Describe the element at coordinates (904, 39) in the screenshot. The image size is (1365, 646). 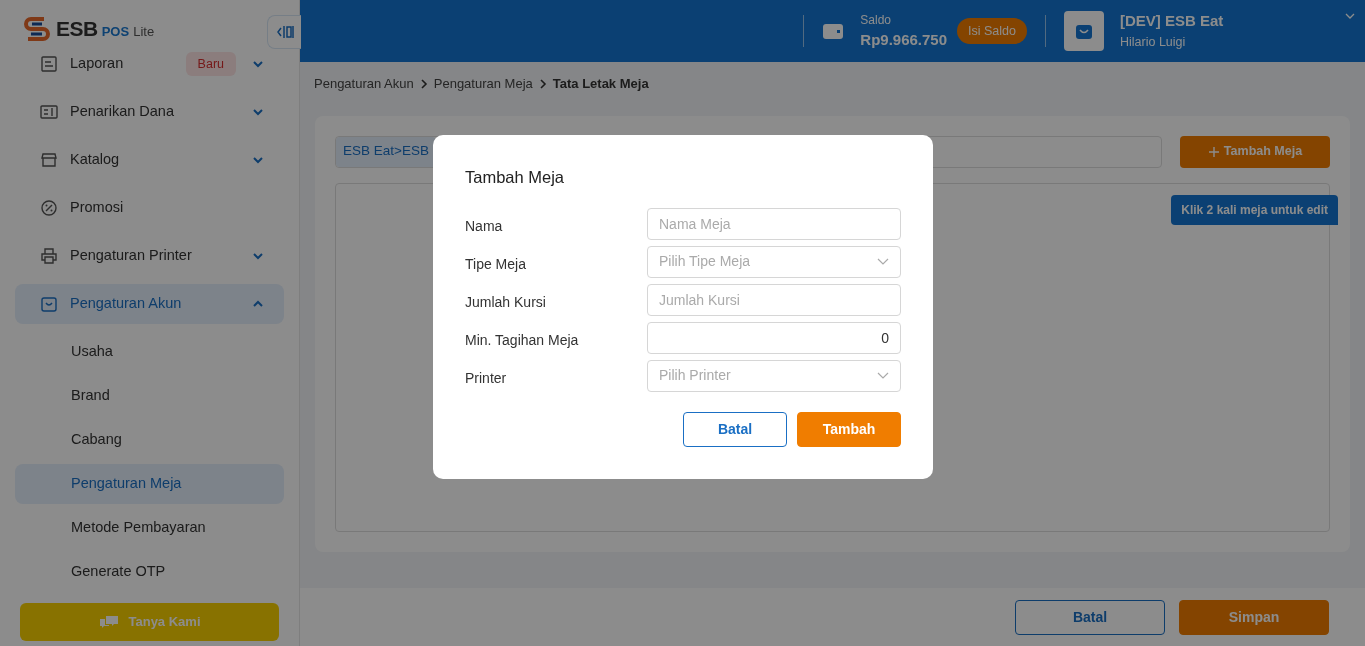
I see `balance-amount: Rp9.966.750` at that location.